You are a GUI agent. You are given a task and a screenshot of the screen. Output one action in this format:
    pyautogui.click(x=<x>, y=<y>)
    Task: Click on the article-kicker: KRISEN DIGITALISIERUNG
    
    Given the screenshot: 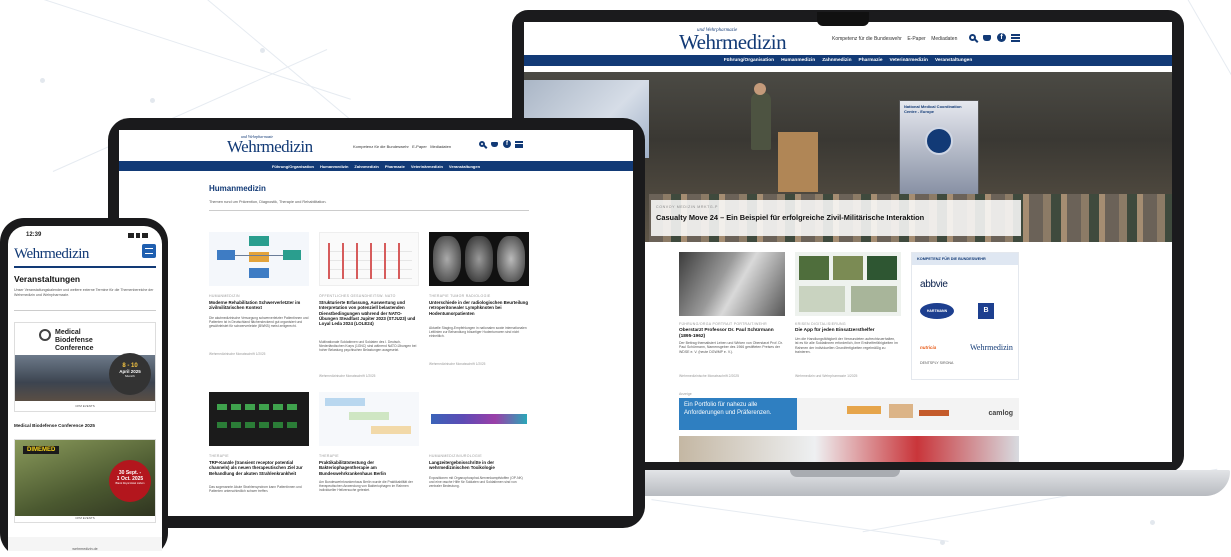 What is the action you would take?
    pyautogui.click(x=820, y=324)
    